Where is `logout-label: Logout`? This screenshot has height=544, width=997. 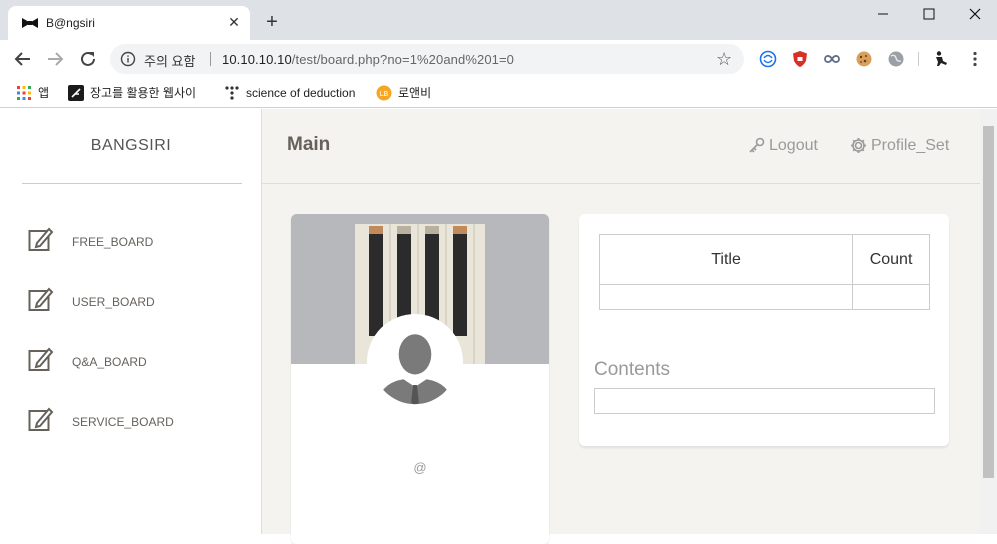
logout-label: Logout is located at coordinates (793, 145).